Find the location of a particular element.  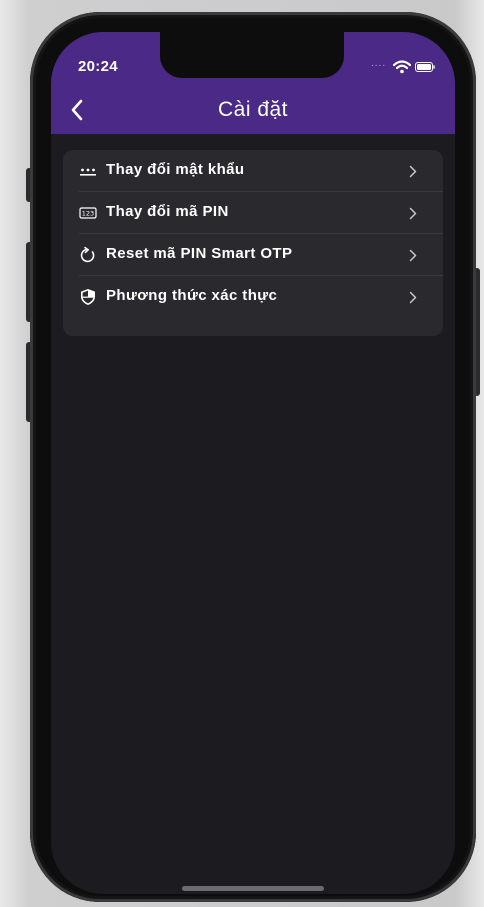

password-dots-icon is located at coordinates (88, 172).